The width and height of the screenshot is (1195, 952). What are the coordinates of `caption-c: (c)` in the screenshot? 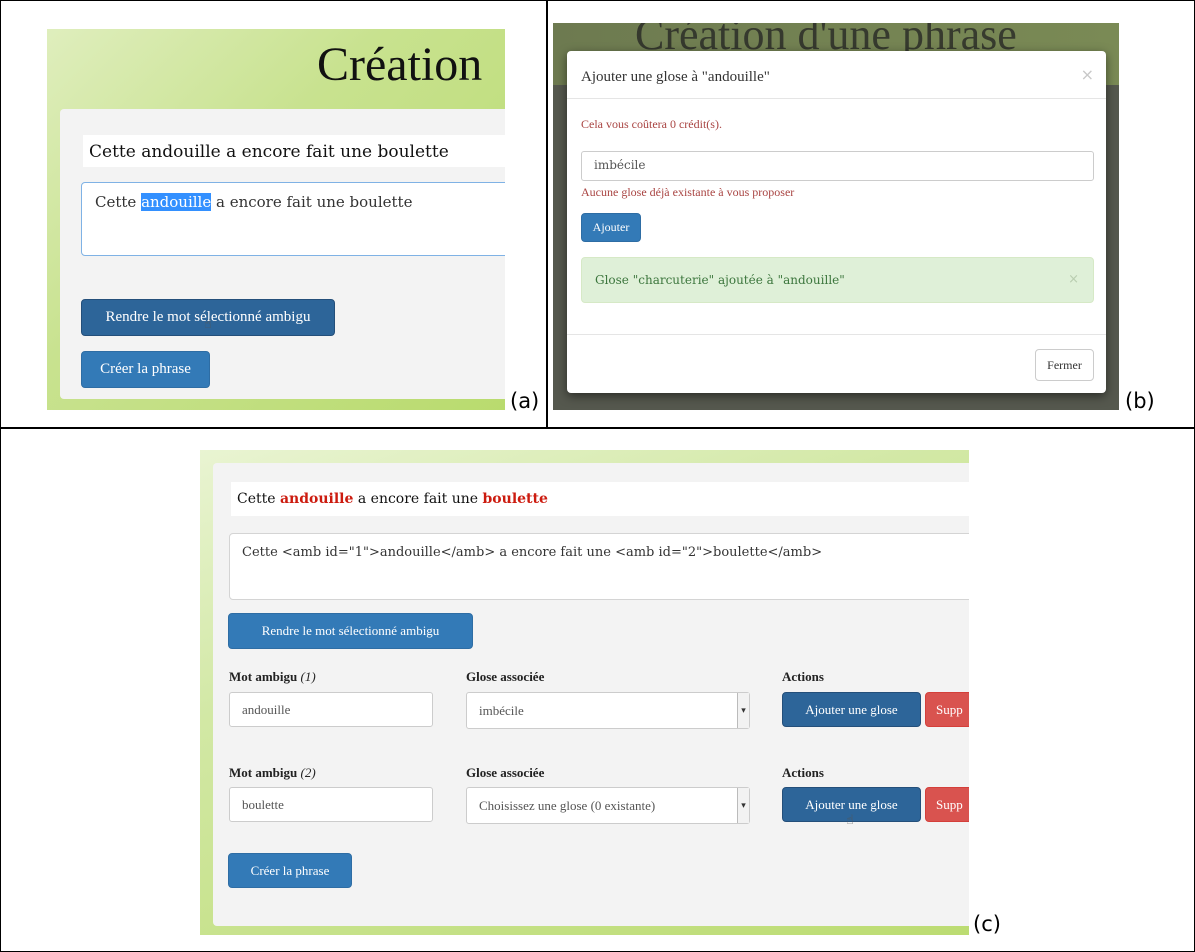 It's located at (987, 924).